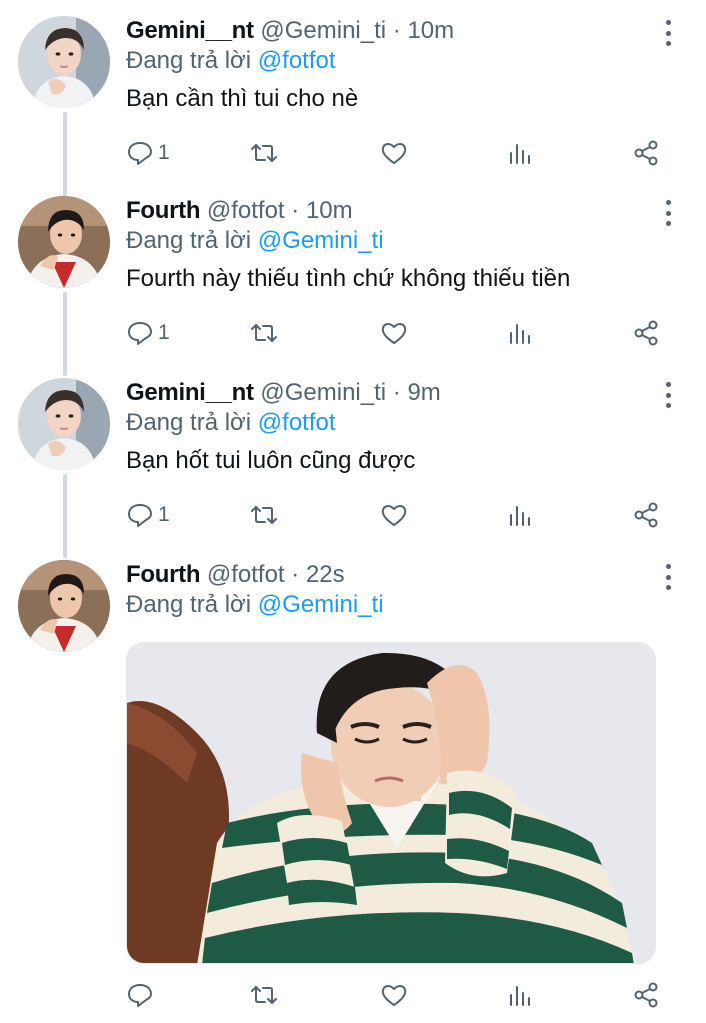 This screenshot has height=1023, width=706. I want to click on reply-button, so click(142, 995).